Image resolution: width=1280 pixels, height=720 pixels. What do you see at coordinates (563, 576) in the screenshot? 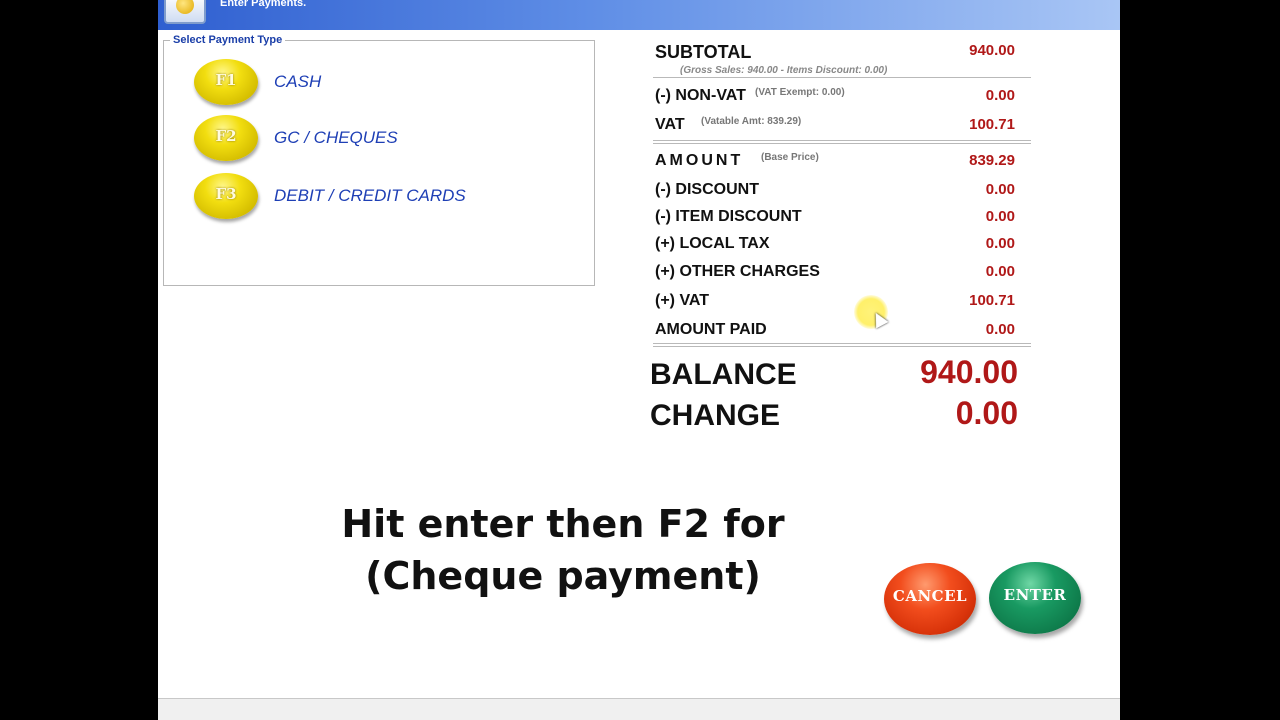
I see `caption-line-2: (Cheque payment)` at bounding box center [563, 576].